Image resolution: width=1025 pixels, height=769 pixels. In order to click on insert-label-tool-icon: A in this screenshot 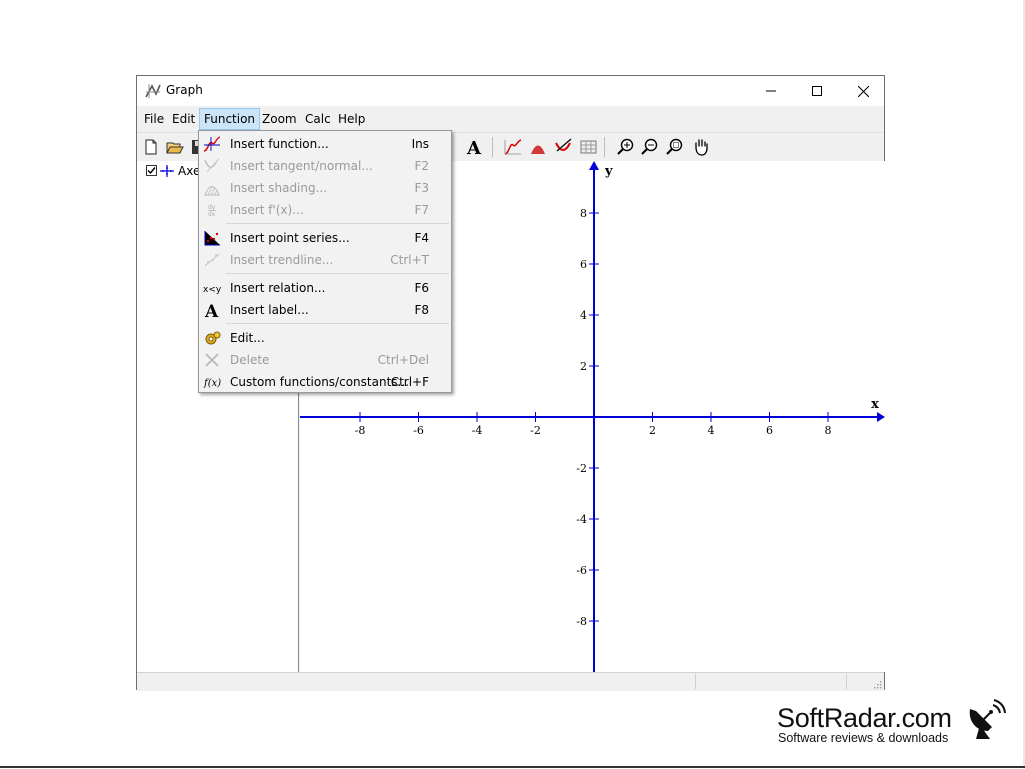, I will do `click(475, 147)`.